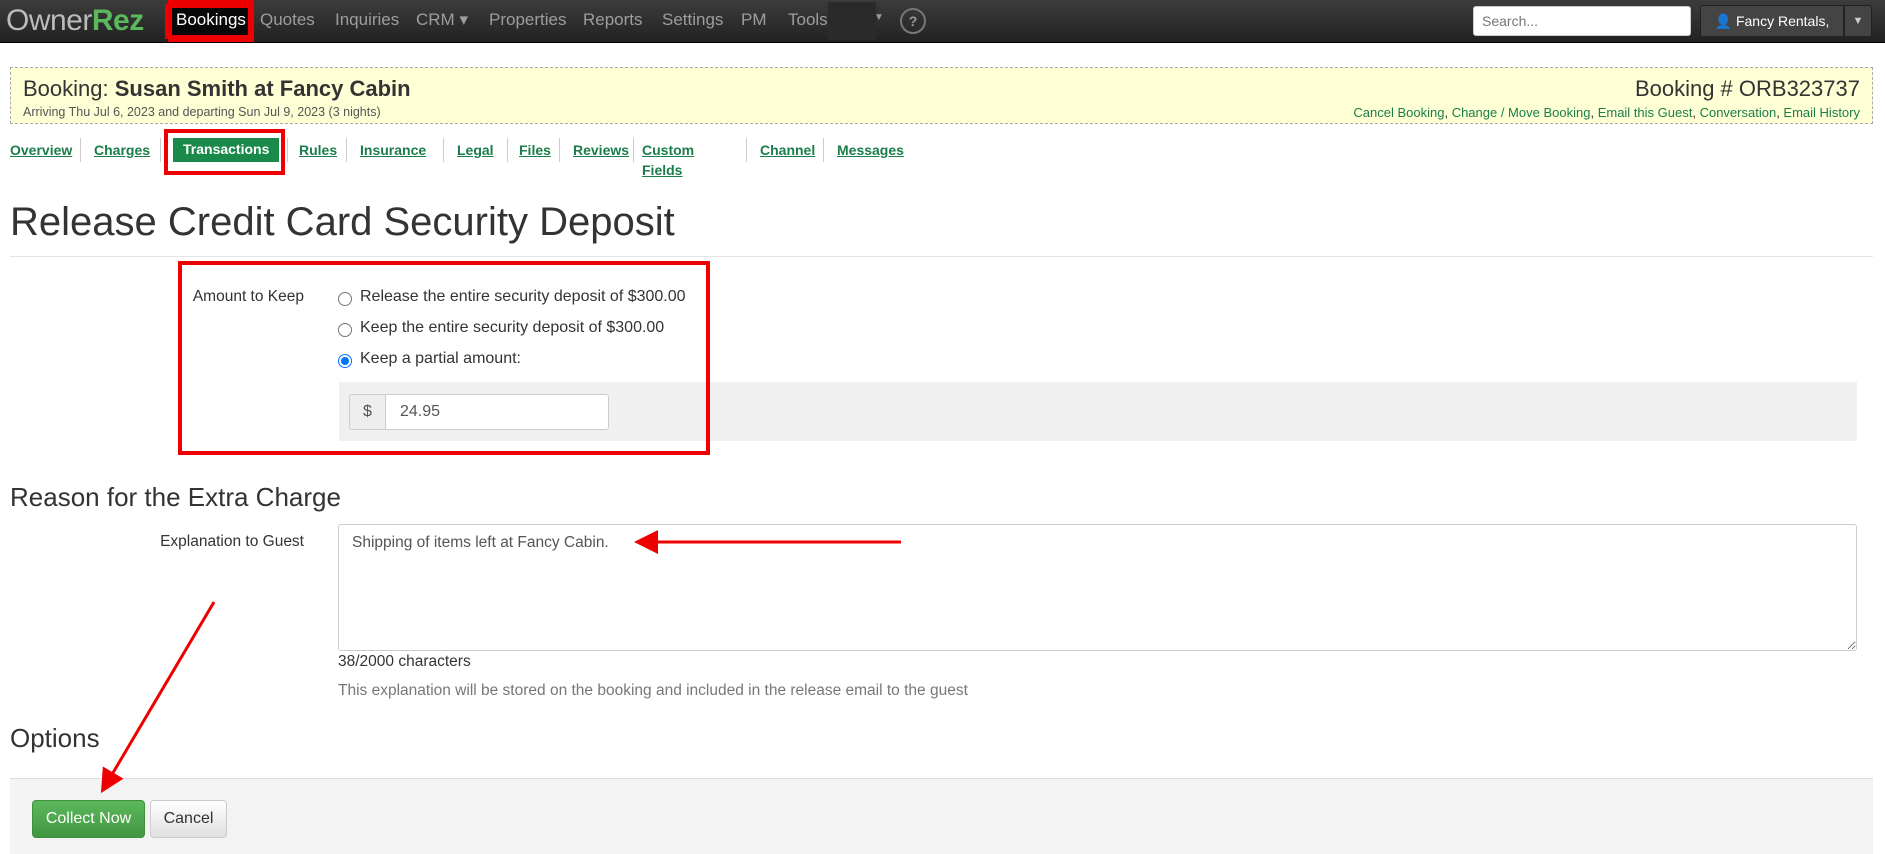 The image size is (1885, 854). What do you see at coordinates (668, 160) in the screenshot?
I see `tab-custom-fields: Custom Fields` at bounding box center [668, 160].